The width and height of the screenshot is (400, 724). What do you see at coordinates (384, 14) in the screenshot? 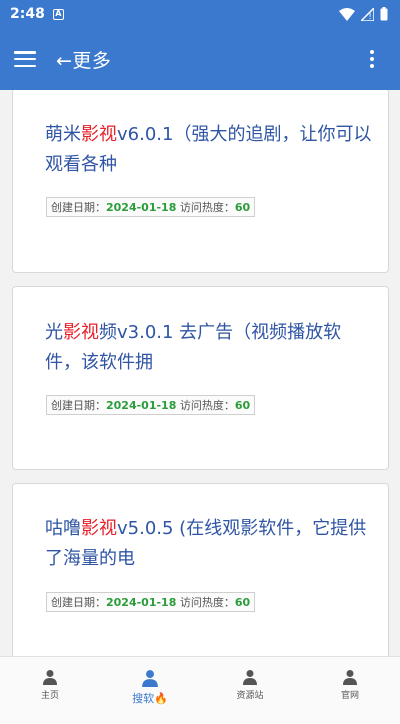
I see `battery-icon` at bounding box center [384, 14].